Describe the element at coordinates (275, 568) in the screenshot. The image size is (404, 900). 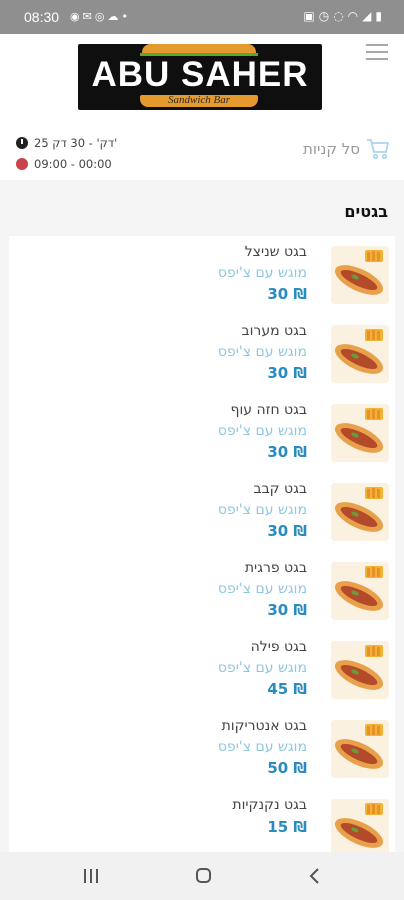
I see `menu-item-name: בגט פרגית` at that location.